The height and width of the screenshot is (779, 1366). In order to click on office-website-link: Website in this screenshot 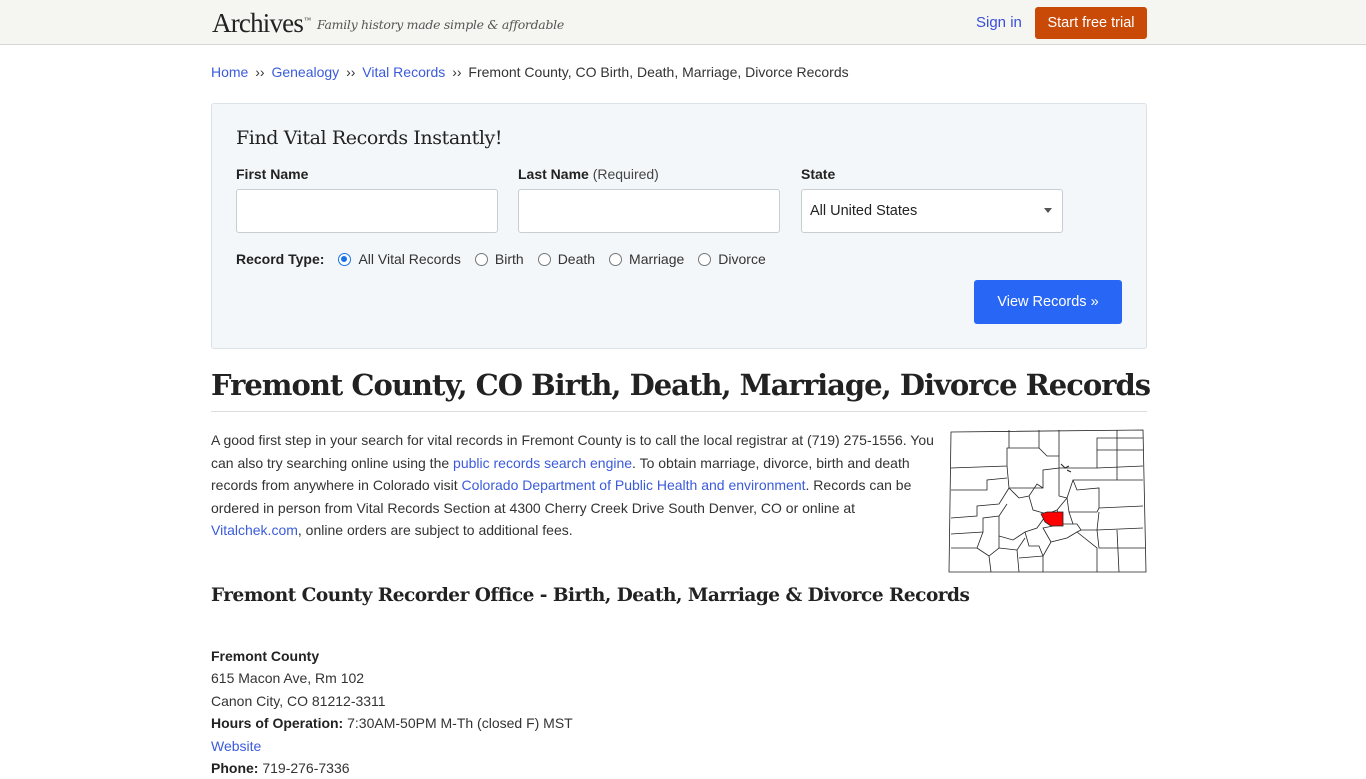, I will do `click(236, 746)`.